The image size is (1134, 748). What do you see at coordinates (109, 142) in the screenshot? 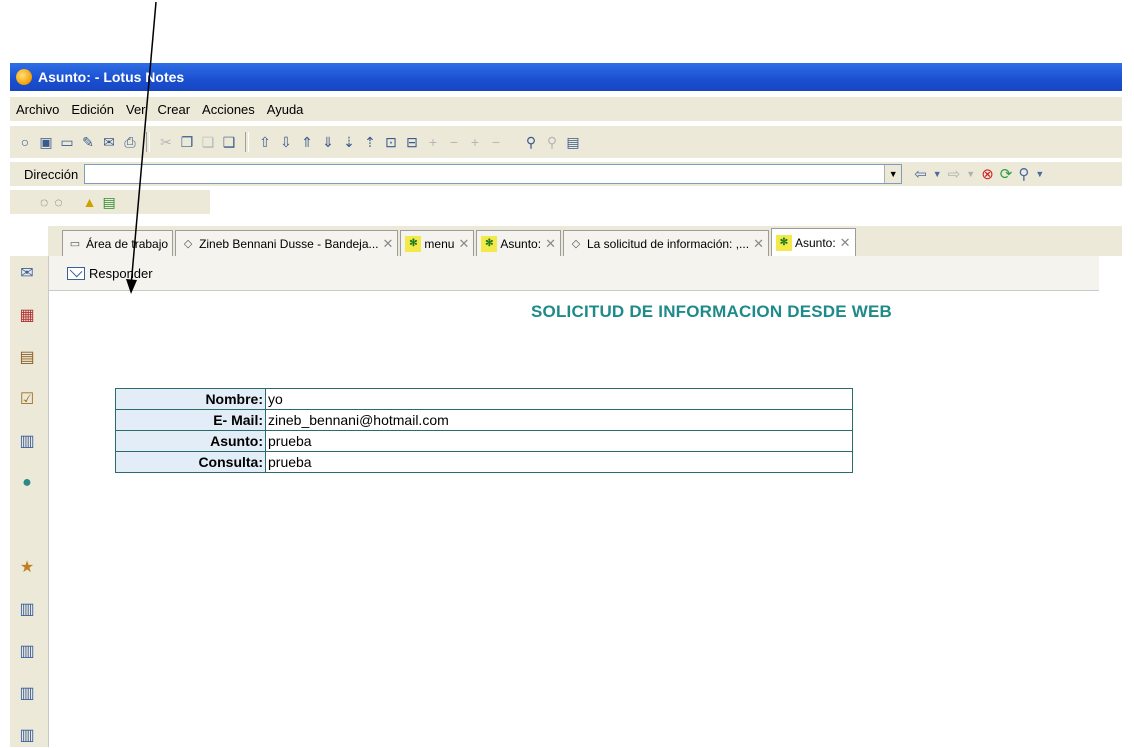
I see `mail-send-icon: ✉` at bounding box center [109, 142].